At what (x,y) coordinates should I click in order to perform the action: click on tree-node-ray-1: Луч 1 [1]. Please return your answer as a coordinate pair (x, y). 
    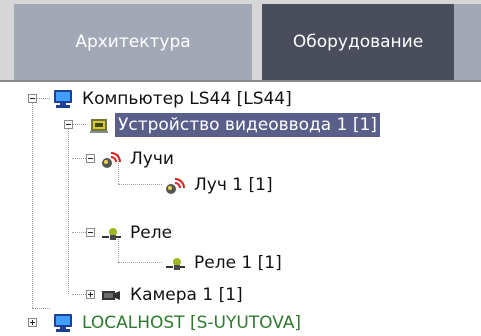
    Looking at the image, I should click on (220, 185).